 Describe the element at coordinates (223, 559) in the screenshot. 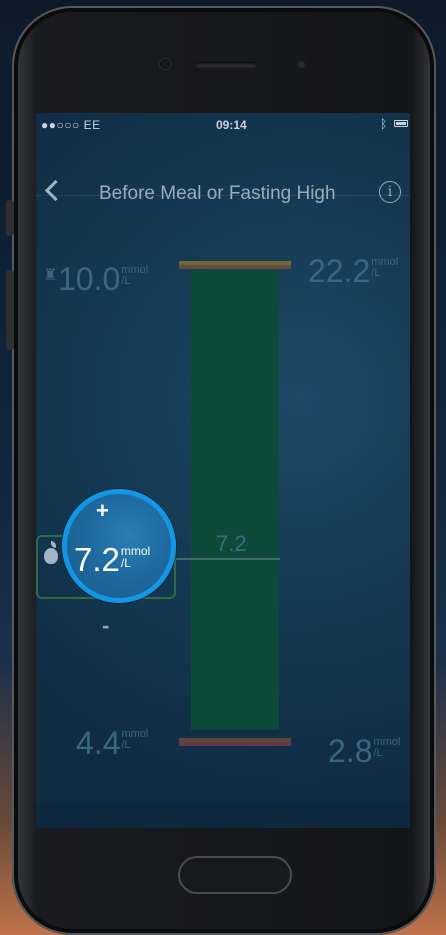

I see `current-value-line` at that location.